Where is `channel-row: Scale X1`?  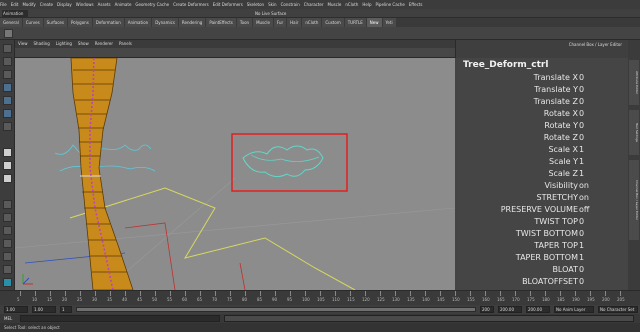
channel-row: Scale X1 is located at coordinates (543, 150).